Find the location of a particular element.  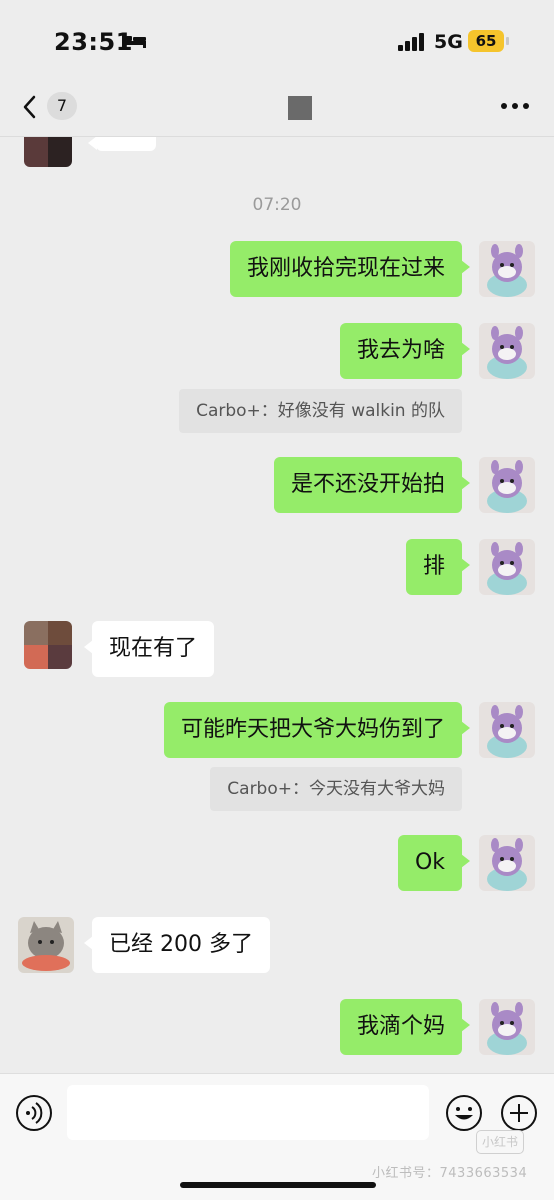

partial-message-bubble is located at coordinates (122, 144).